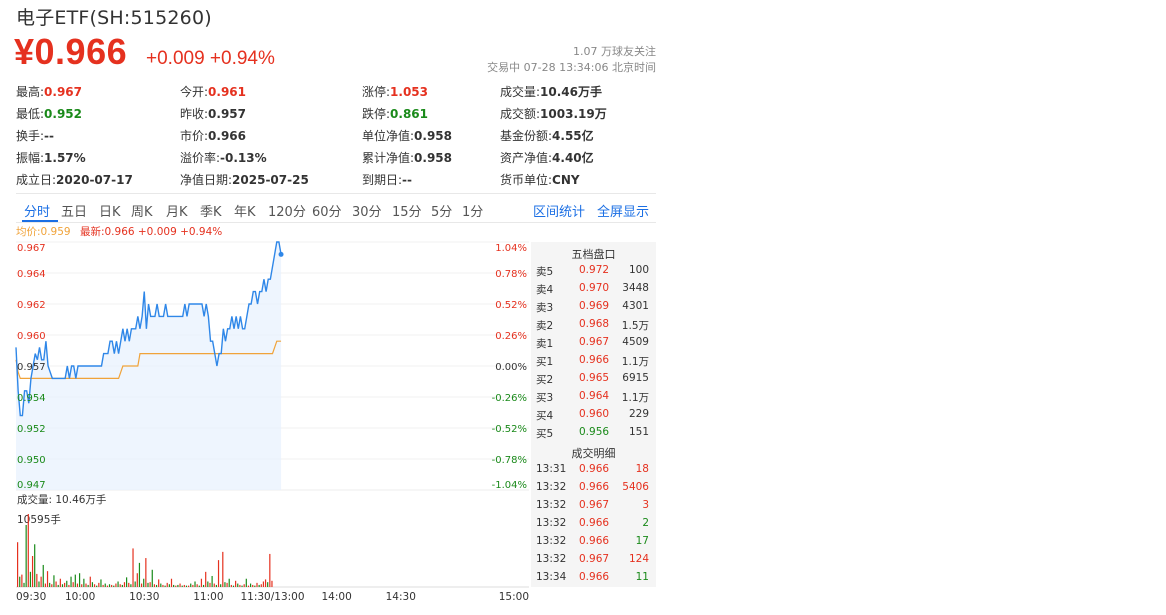  Describe the element at coordinates (593, 453) in the screenshot. I see `trade-detail-title: 成交明细` at that location.